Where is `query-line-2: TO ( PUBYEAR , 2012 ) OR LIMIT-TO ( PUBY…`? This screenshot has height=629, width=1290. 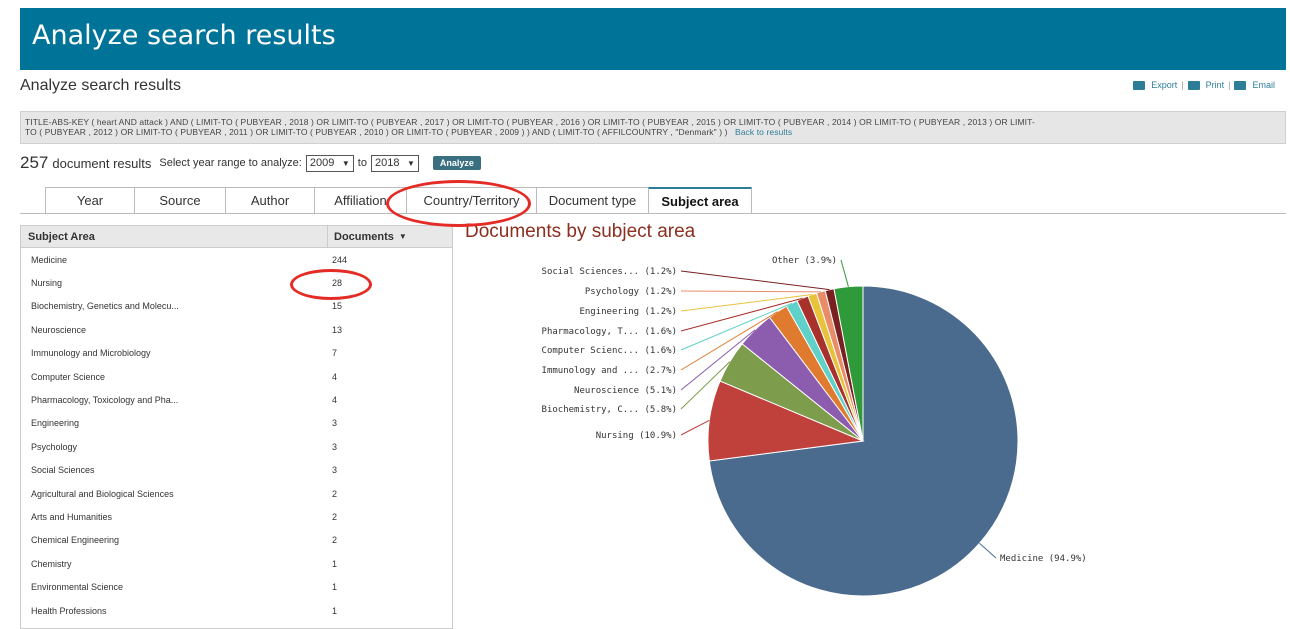 query-line-2: TO ( PUBYEAR , 2012 ) OR LIMIT-TO ( PUBY… is located at coordinates (376, 132).